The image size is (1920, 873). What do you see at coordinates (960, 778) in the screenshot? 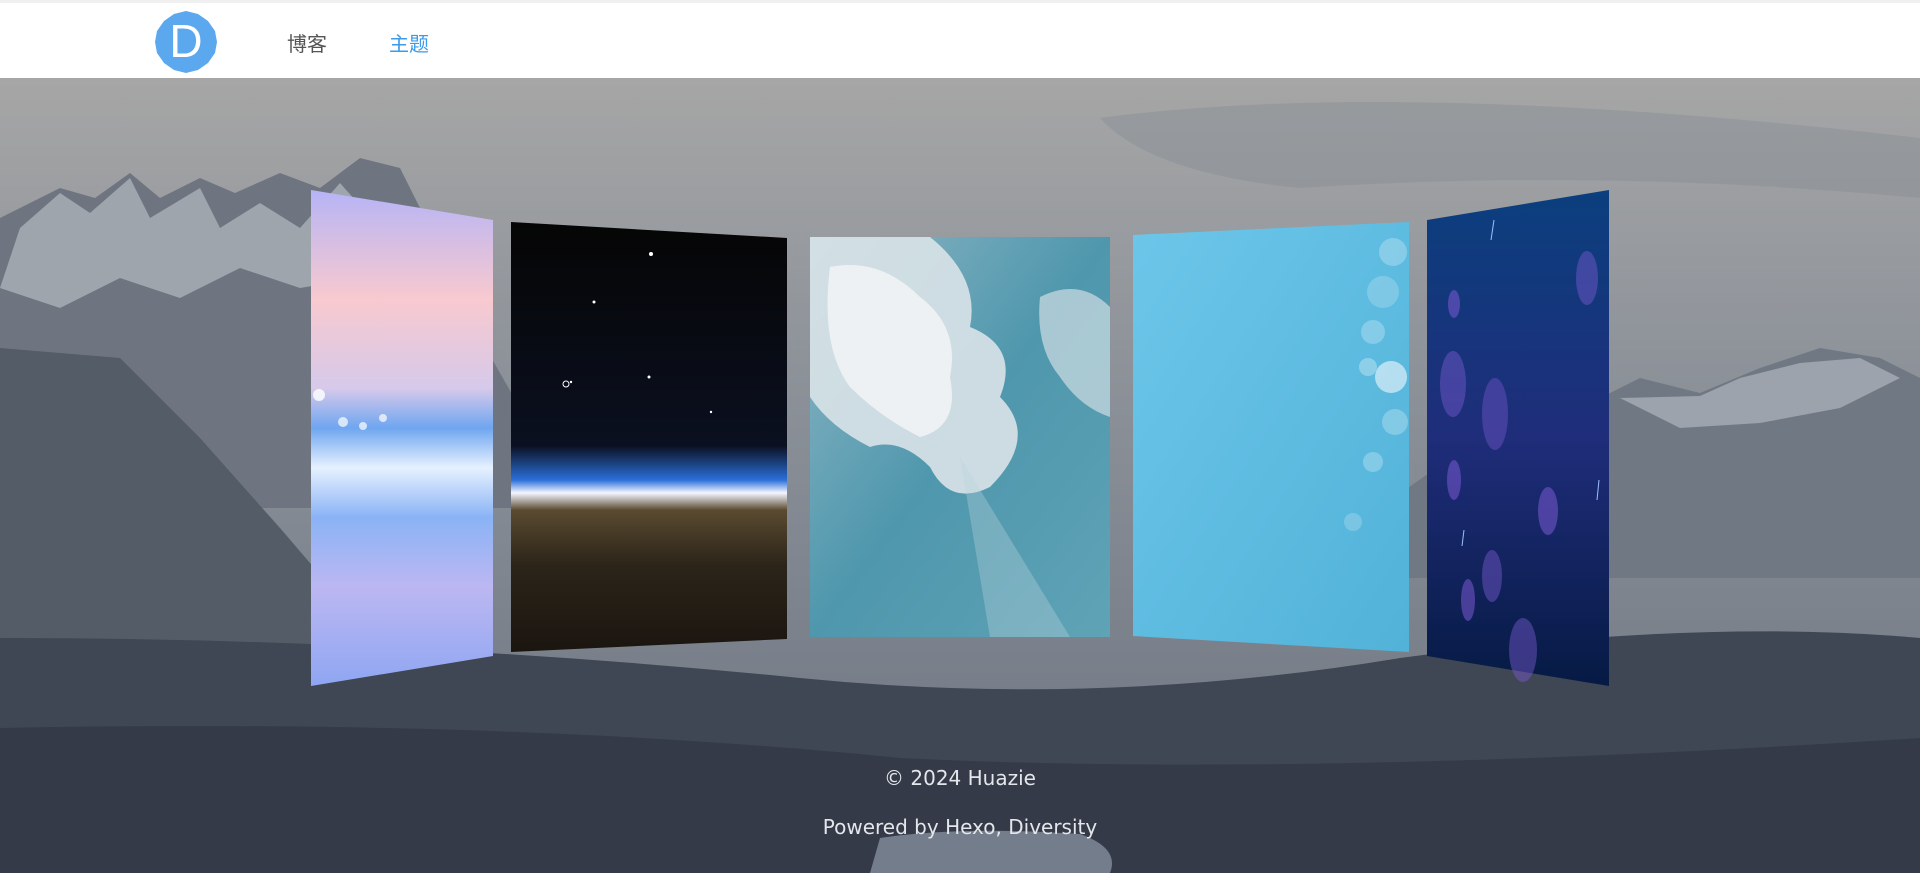
I see `footer-copyright: © 2024 Huazie` at bounding box center [960, 778].